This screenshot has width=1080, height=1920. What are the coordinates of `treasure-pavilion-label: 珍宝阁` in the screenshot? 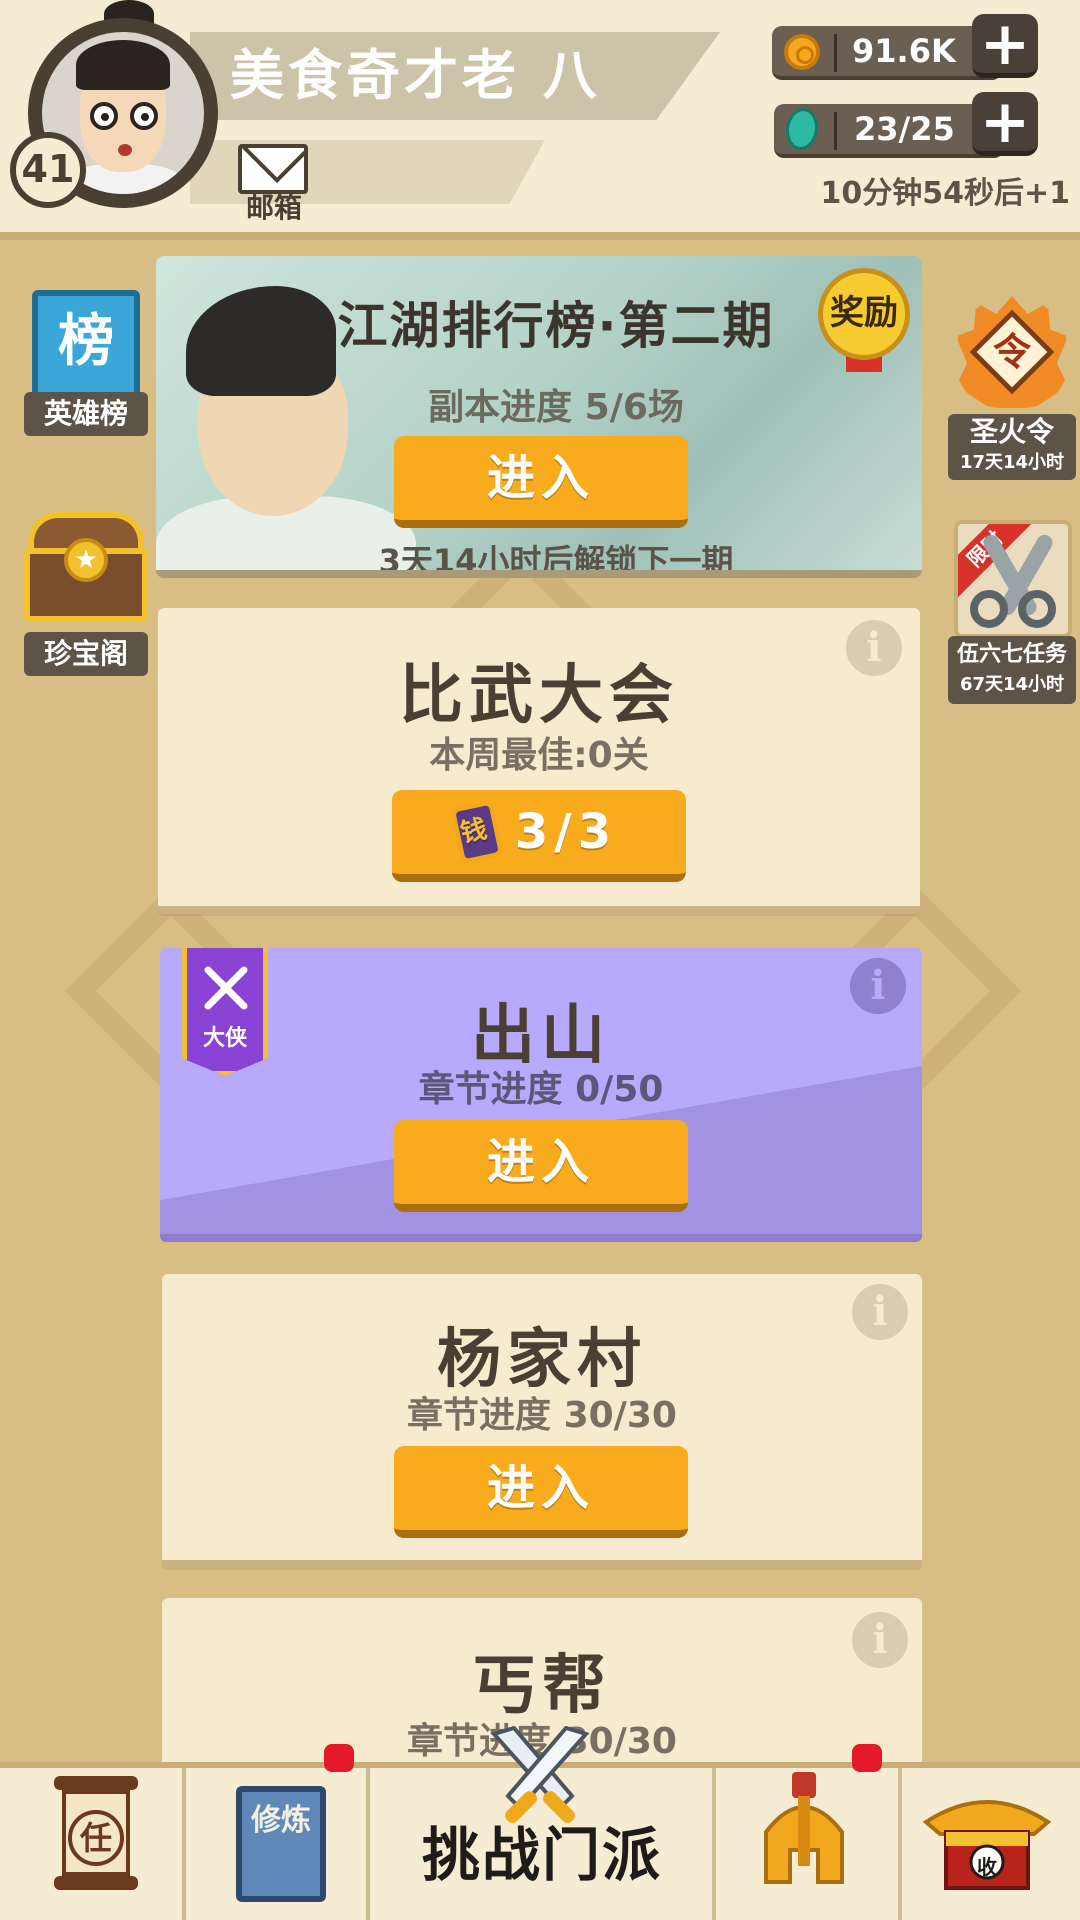 It's located at (86, 654).